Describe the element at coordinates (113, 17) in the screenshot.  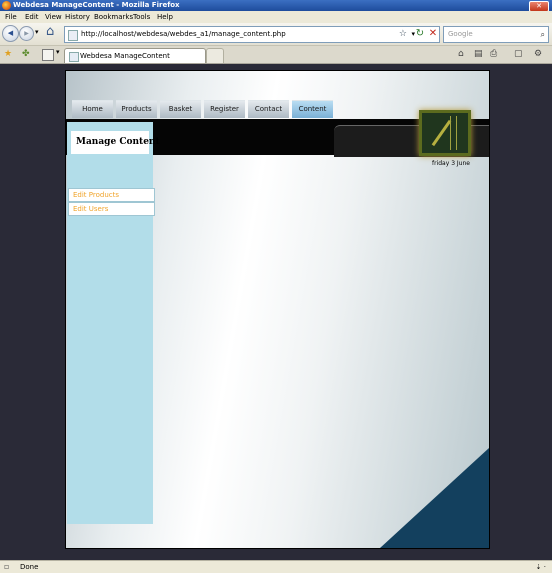
I see `menu-bookmarks: Bookmarks` at that location.